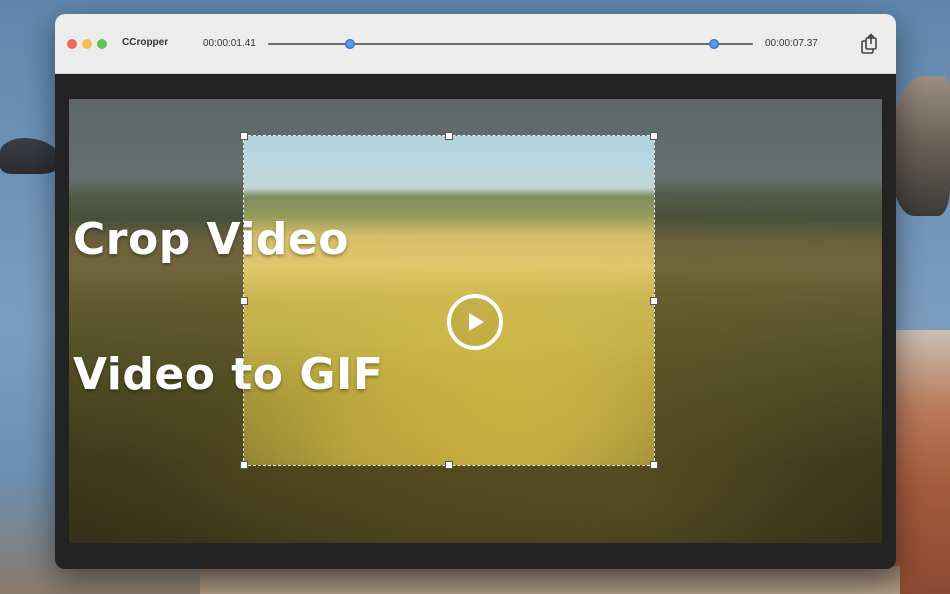  I want to click on crop-handle-bottom-left, so click(244, 465).